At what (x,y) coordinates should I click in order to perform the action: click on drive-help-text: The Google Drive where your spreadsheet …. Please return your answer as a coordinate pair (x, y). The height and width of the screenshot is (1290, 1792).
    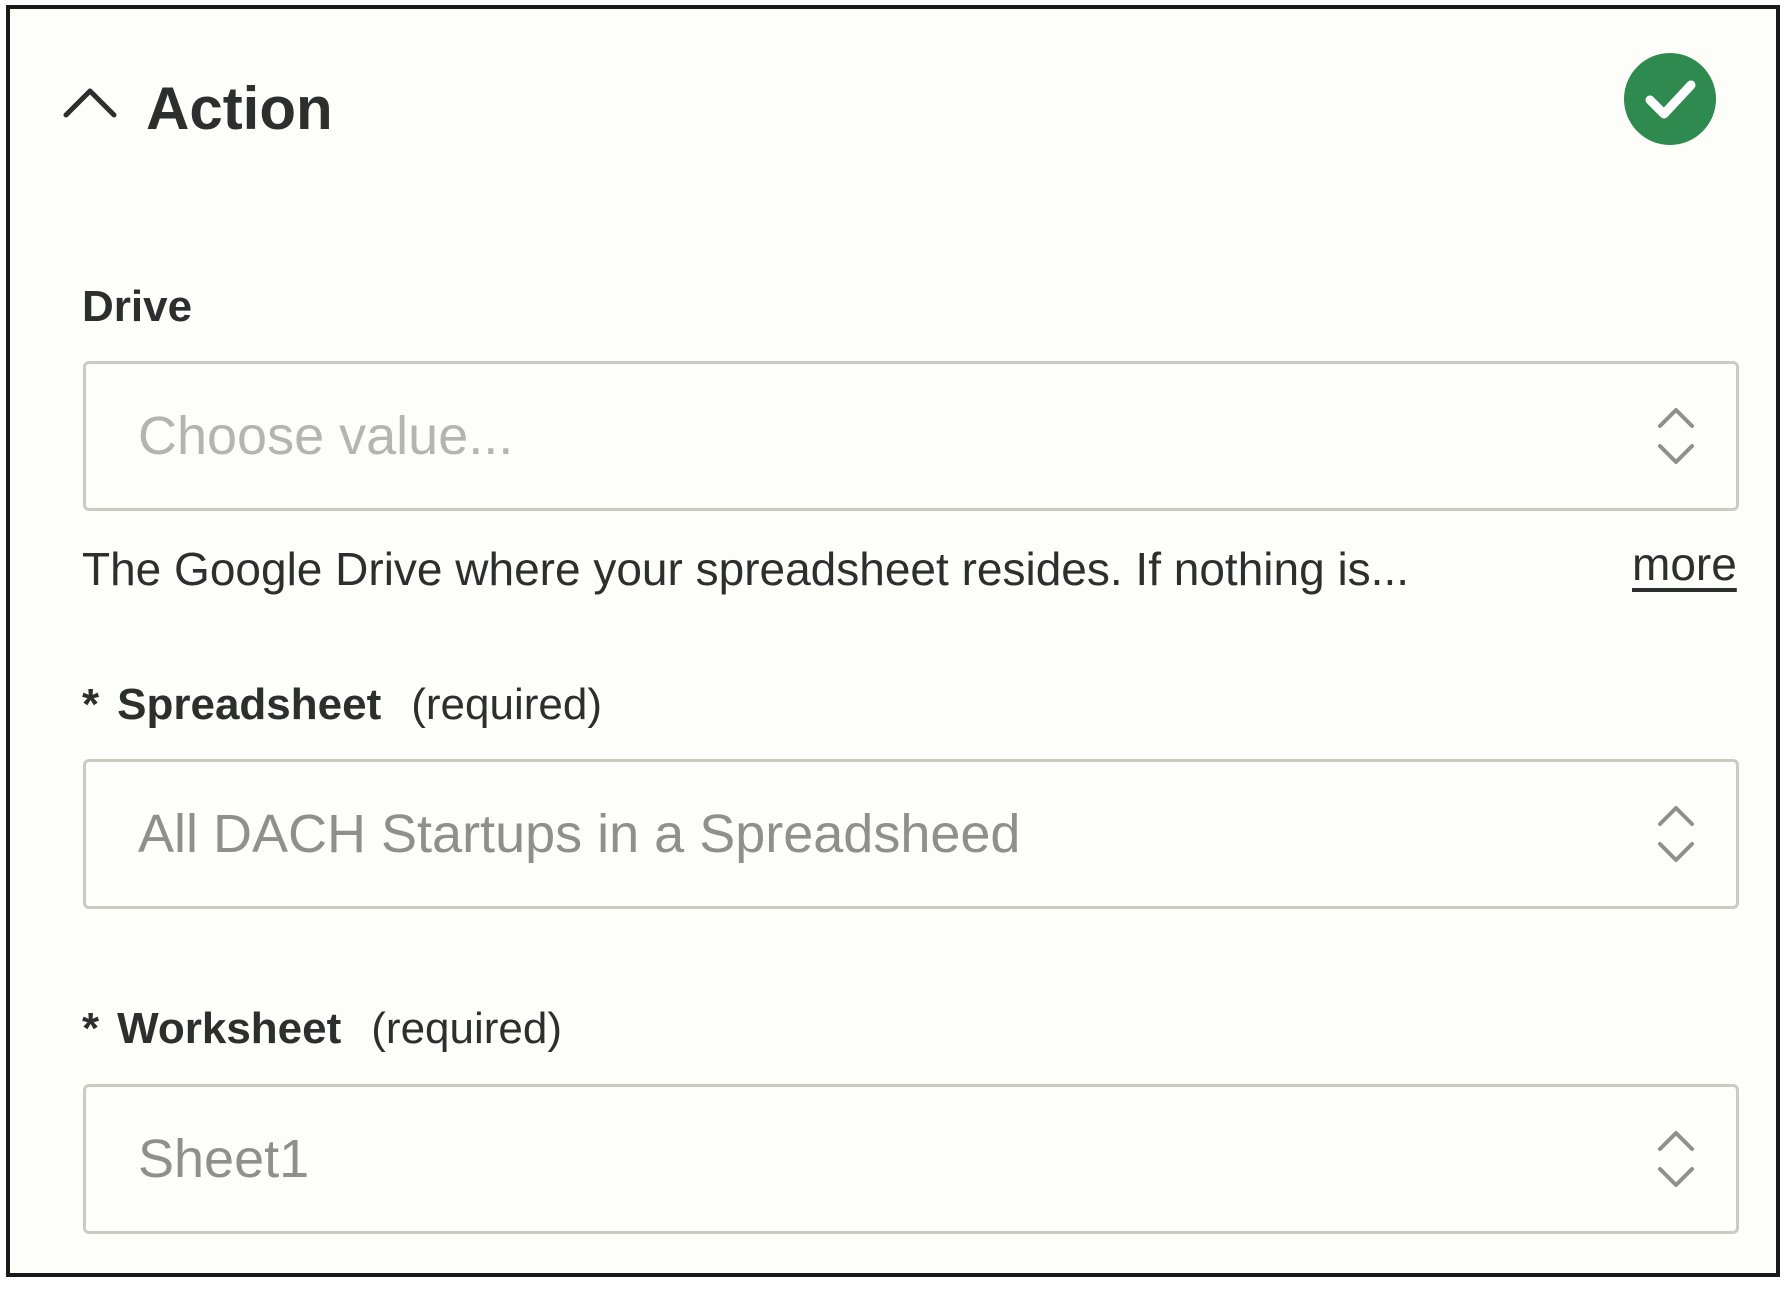
    Looking at the image, I should click on (746, 569).